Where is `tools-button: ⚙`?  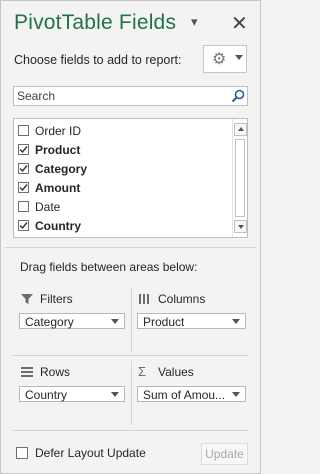
tools-button: ⚙ is located at coordinates (225, 59).